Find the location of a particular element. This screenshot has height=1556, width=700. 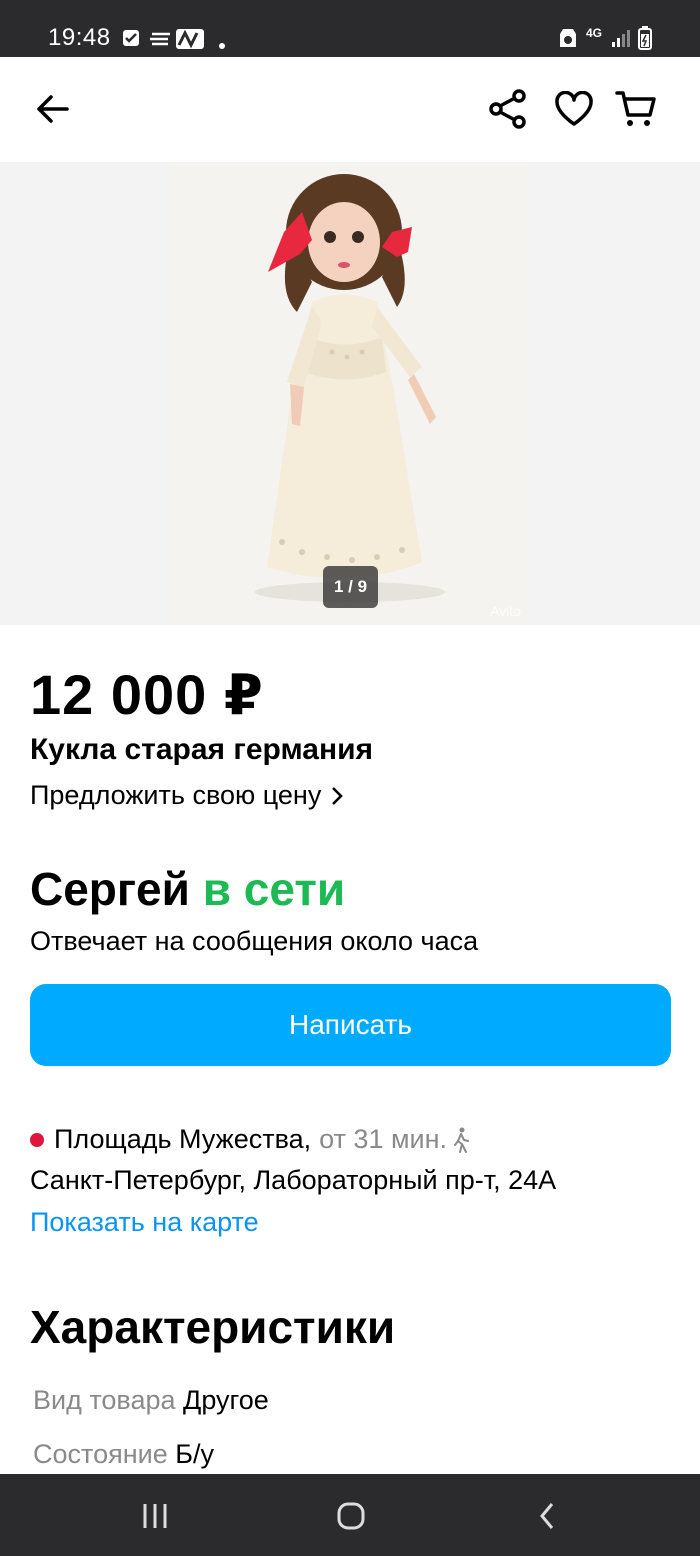

recents-button is located at coordinates (155, 1516).